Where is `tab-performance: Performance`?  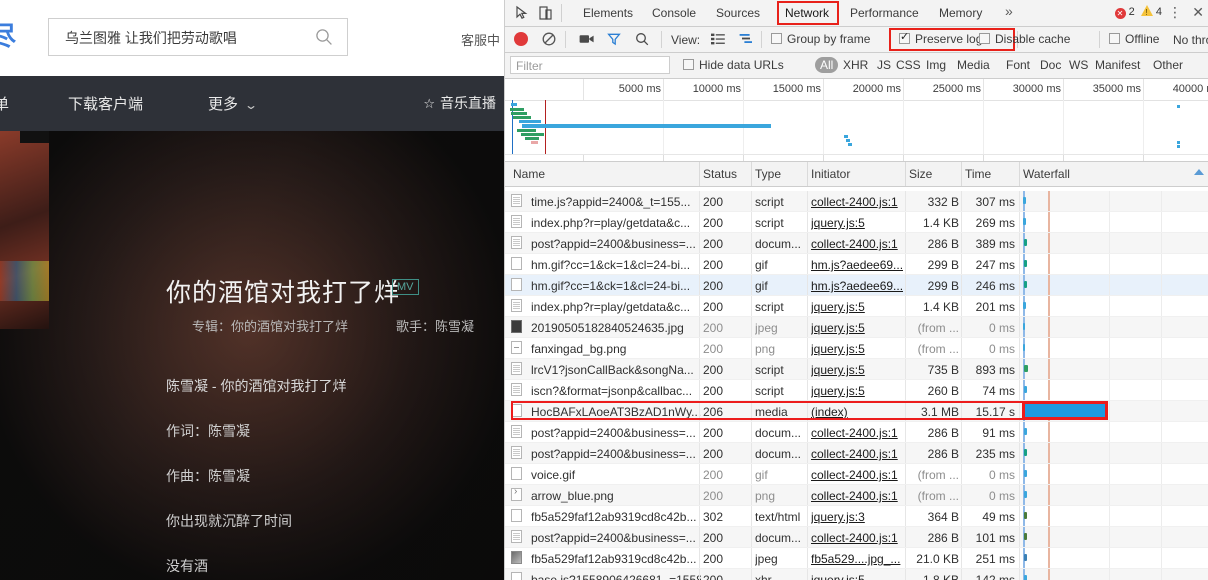
tab-performance: Performance is located at coordinates (884, 13).